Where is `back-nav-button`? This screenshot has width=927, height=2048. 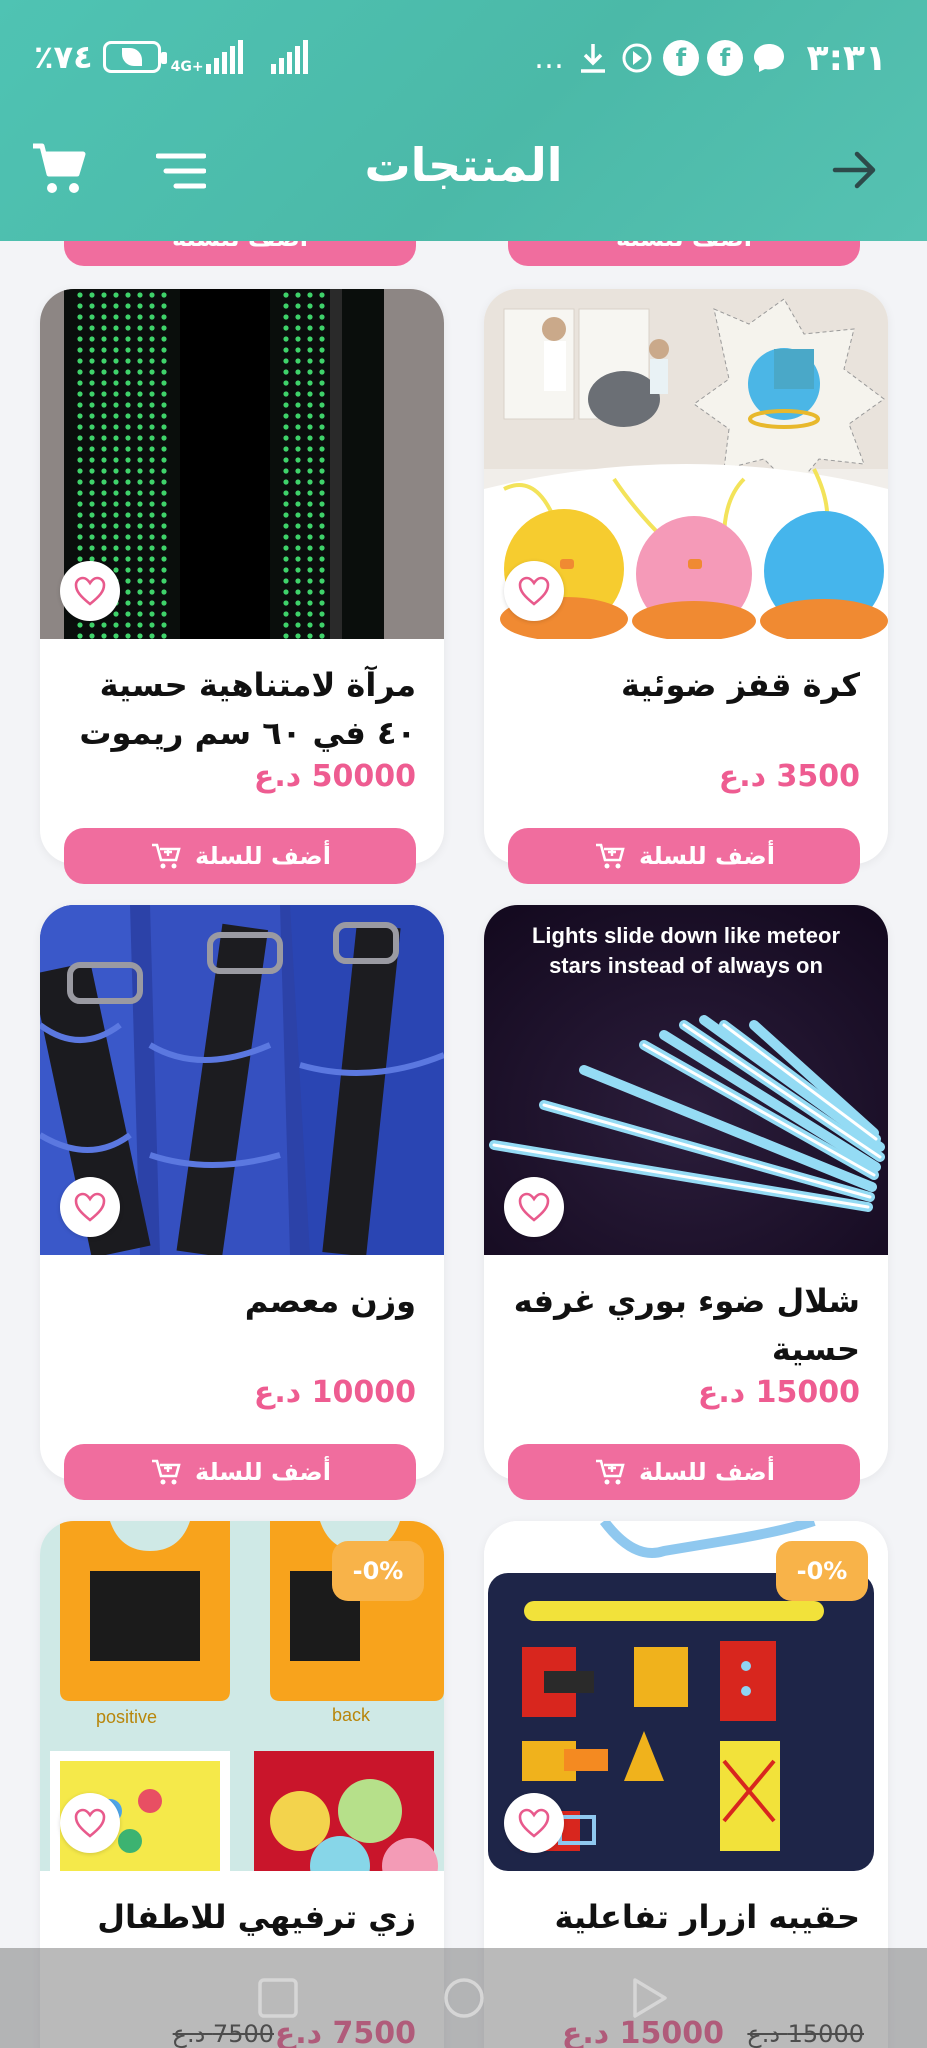 back-nav-button is located at coordinates (650, 1998).